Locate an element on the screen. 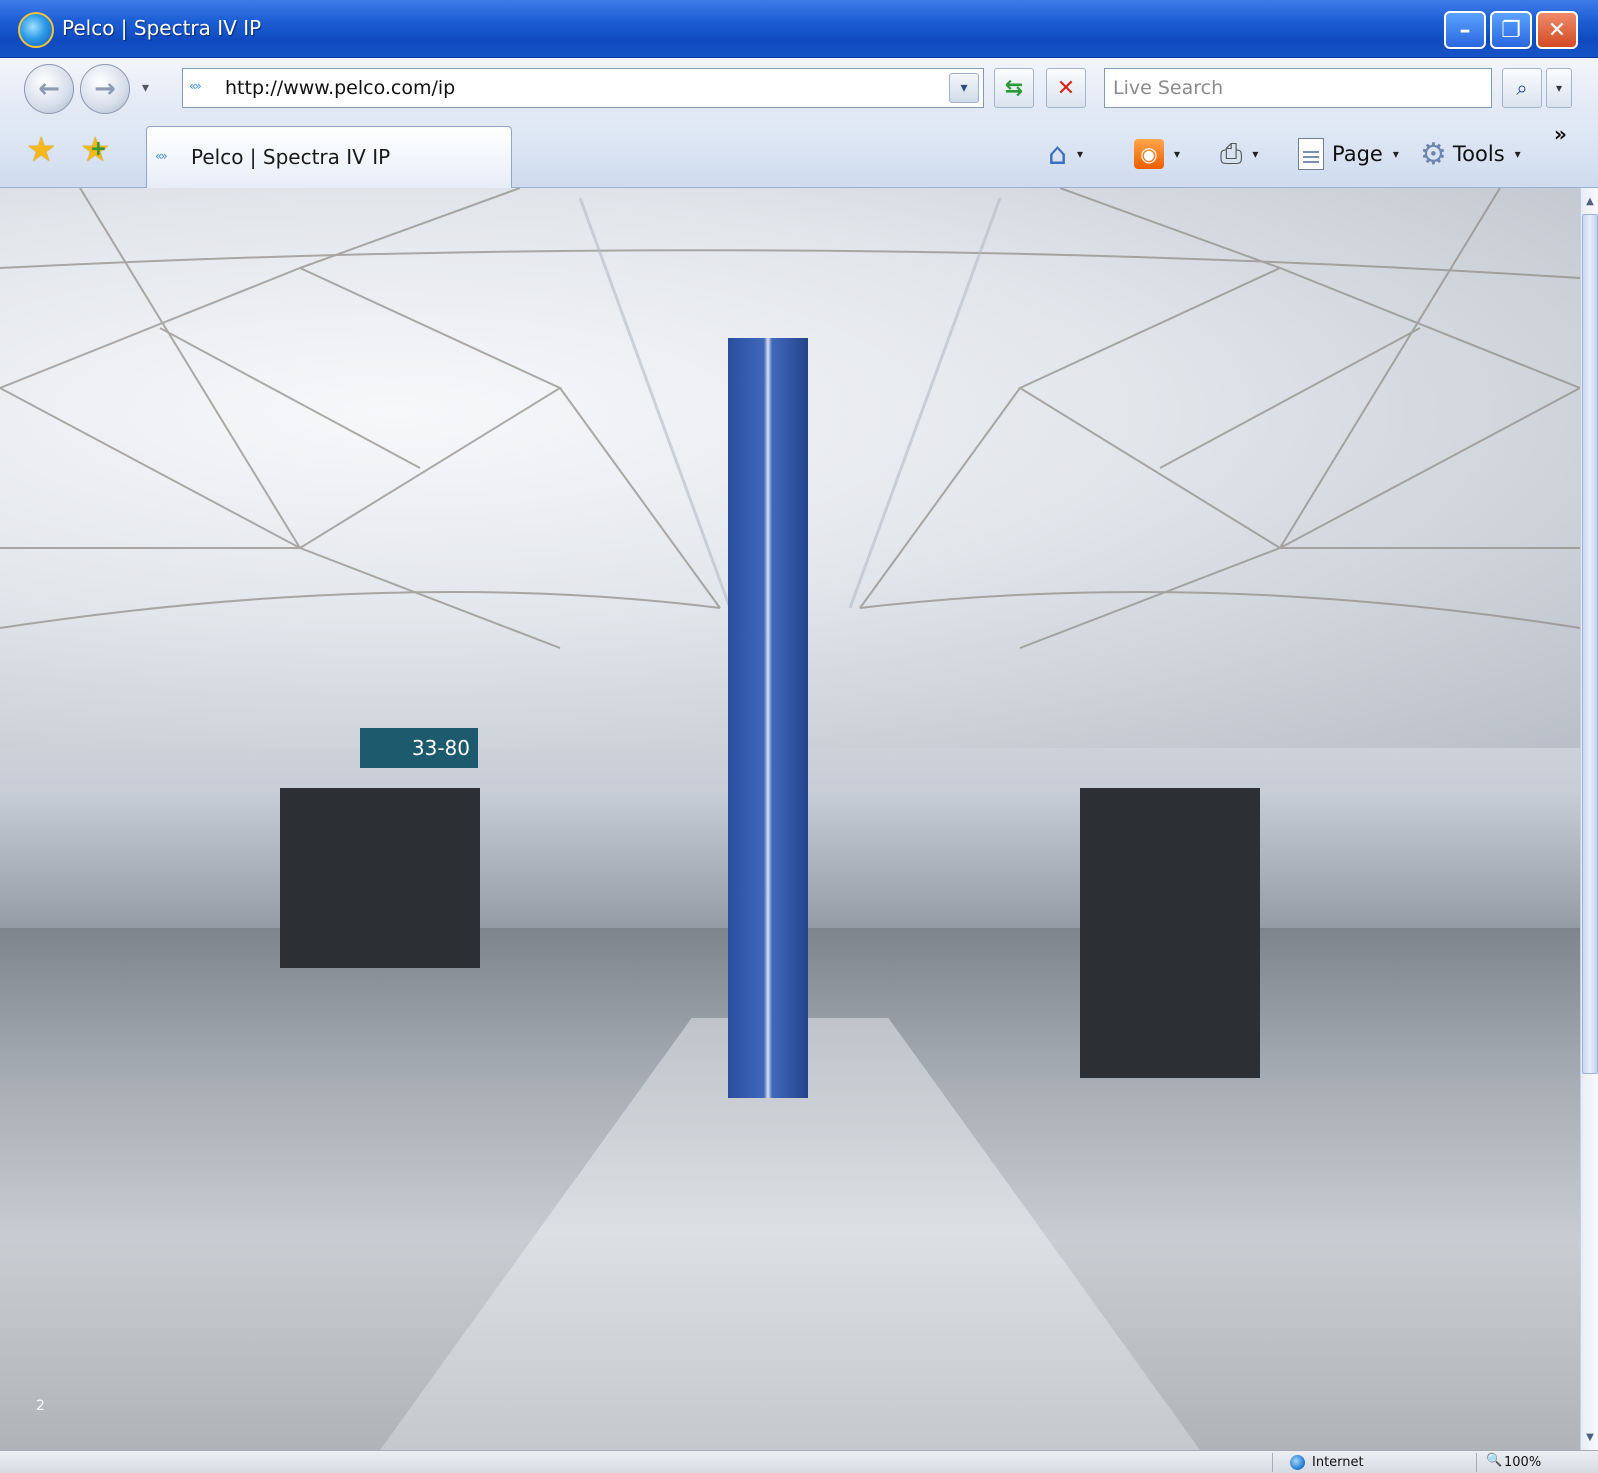 This screenshot has width=1598, height=1473. tab-pelco: «» Pelco | Spectra IV IP is located at coordinates (329, 157).